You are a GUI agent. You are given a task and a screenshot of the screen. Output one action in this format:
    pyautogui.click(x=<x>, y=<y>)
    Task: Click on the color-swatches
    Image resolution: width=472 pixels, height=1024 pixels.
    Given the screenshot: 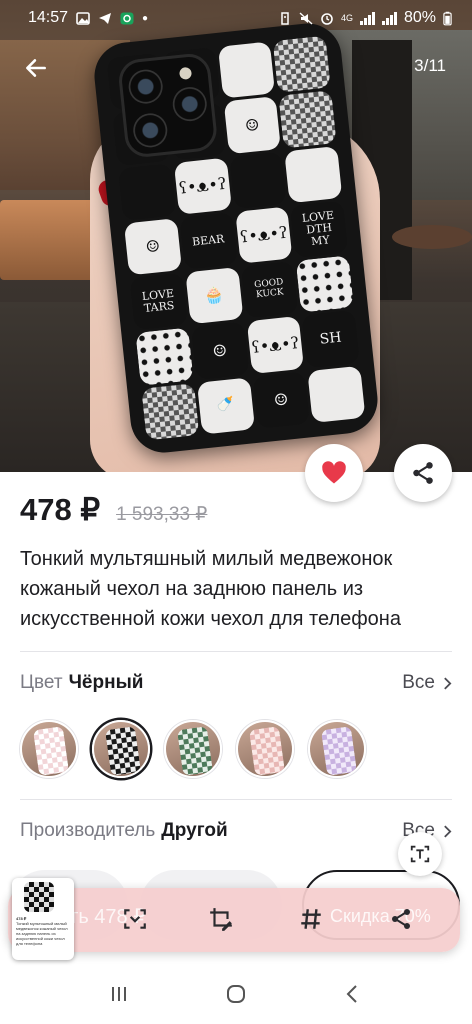 What is the action you would take?
    pyautogui.click(x=193, y=749)
    